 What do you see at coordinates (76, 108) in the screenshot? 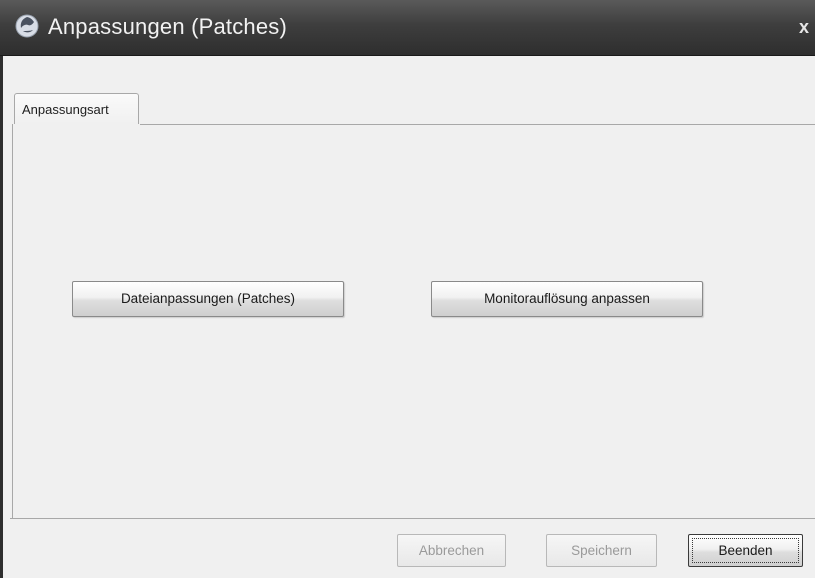
I see `tab-anpassungsart: Anpassungsart` at bounding box center [76, 108].